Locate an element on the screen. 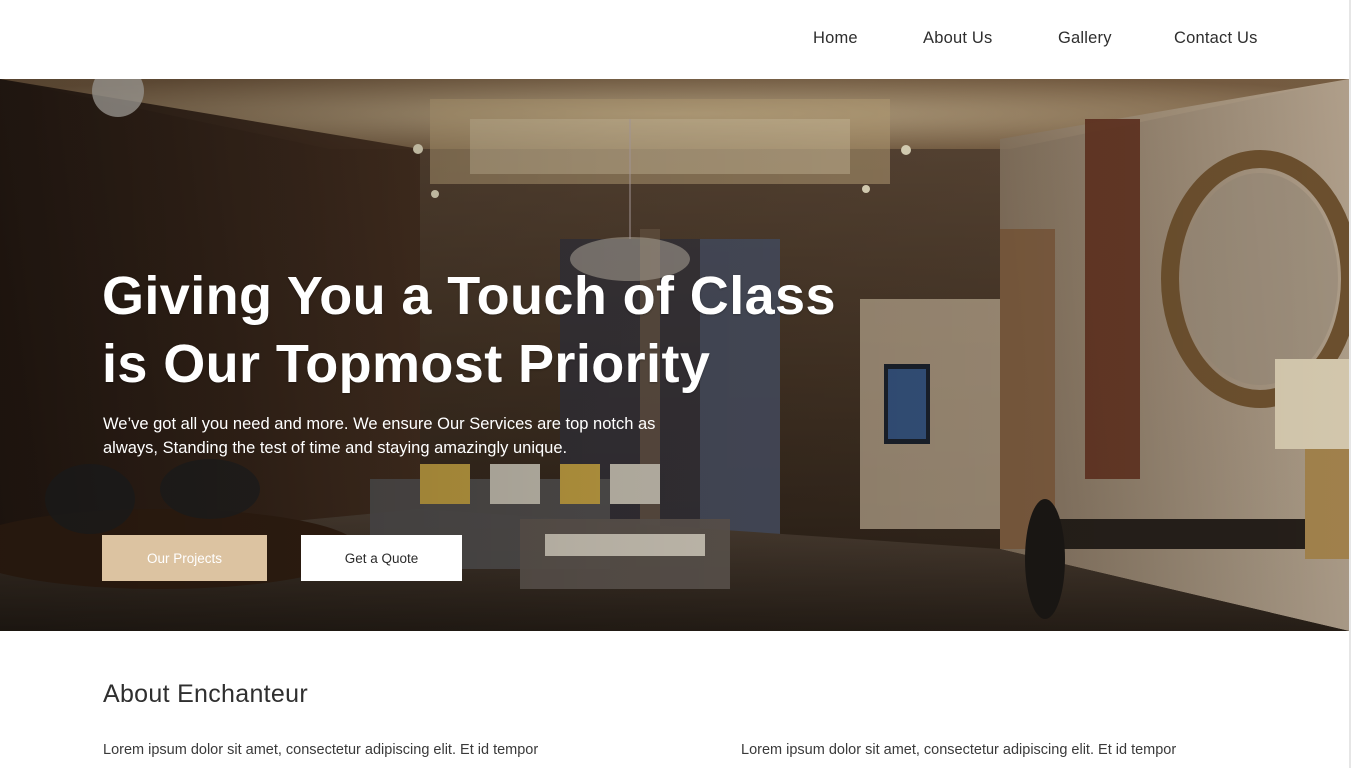  get-a-quote-button: Get a Quote is located at coordinates (381, 558).